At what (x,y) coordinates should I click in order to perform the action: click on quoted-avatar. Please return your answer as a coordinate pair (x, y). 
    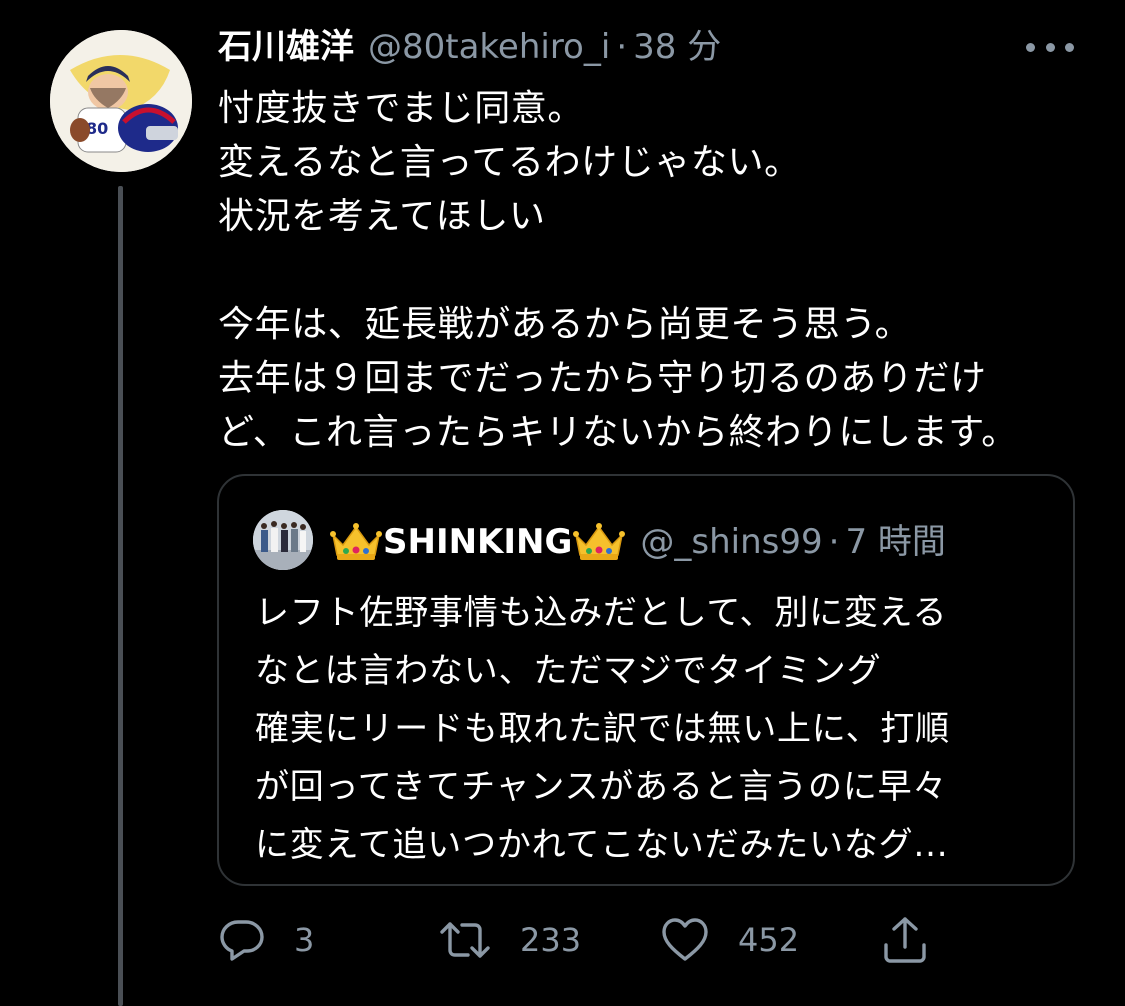
    Looking at the image, I should click on (283, 540).